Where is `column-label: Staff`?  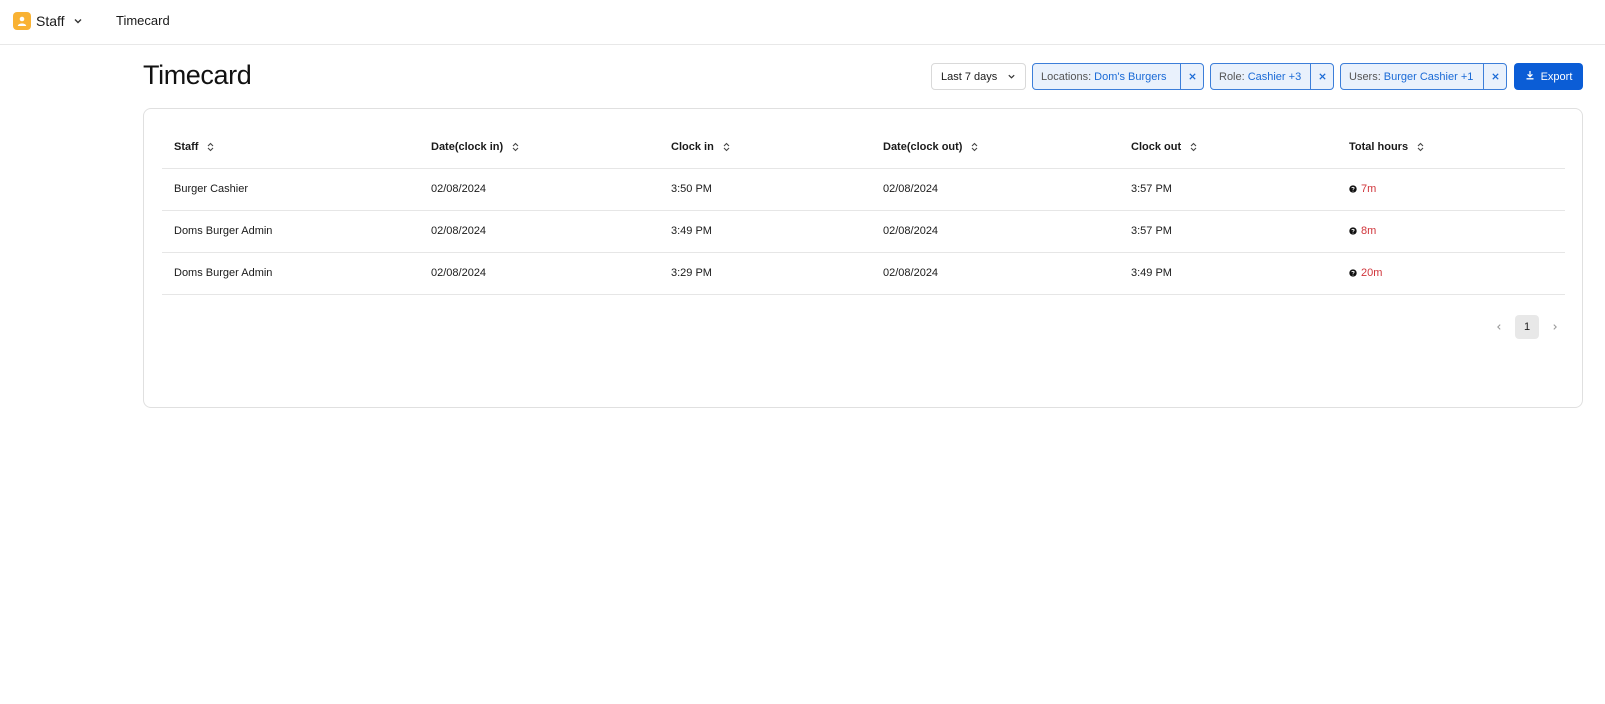 column-label: Staff is located at coordinates (186, 147).